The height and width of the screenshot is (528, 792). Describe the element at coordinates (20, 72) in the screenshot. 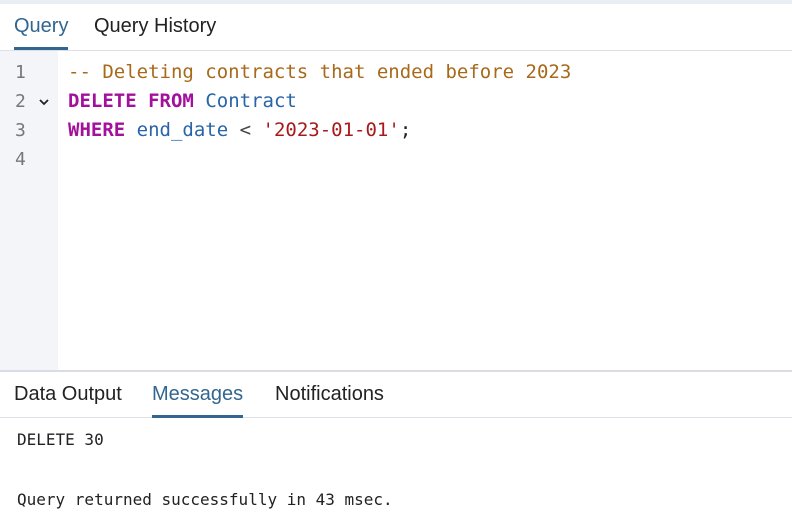

I see `line-number: 1` at that location.